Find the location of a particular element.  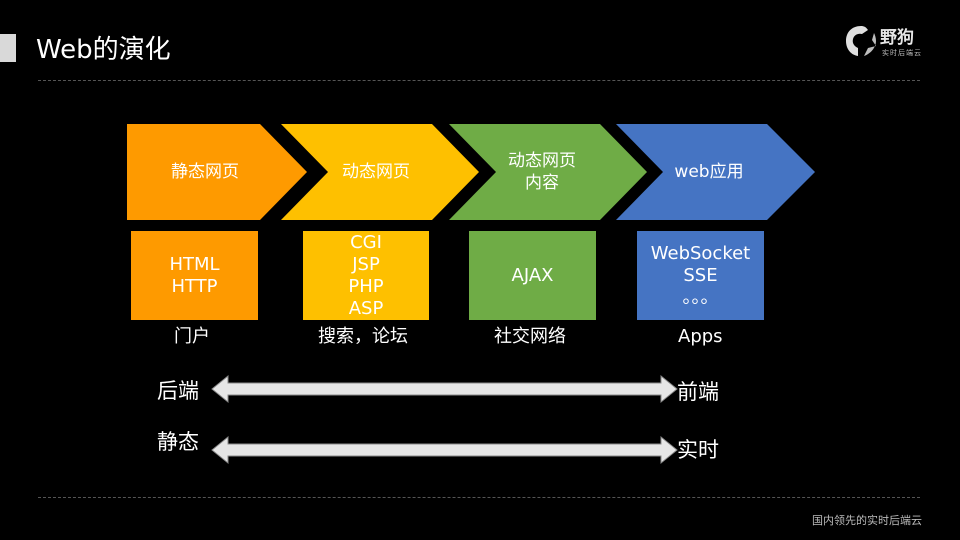

tech-list-dynamic: CGI JSP PHP ASP is located at coordinates (366, 275).